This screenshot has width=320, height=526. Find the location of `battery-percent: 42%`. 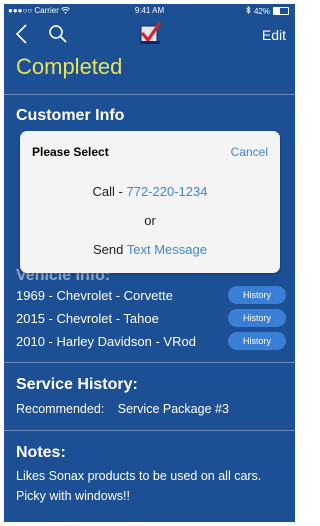

battery-percent: 42% is located at coordinates (261, 11).